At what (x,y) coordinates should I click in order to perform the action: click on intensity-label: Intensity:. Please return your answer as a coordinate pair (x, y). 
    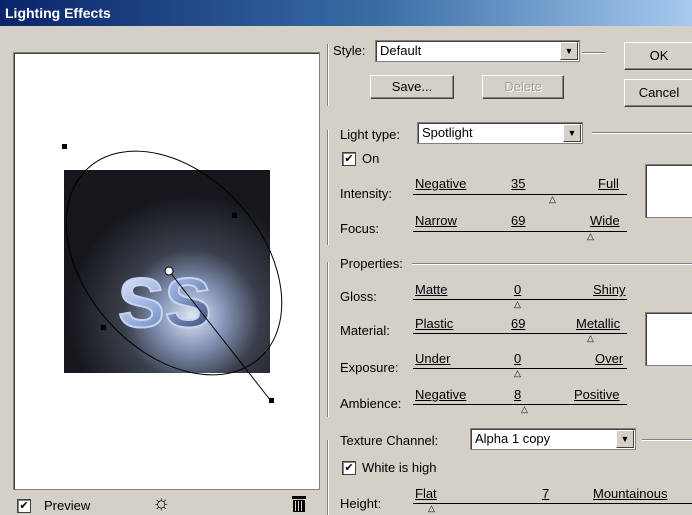
    Looking at the image, I should click on (366, 193).